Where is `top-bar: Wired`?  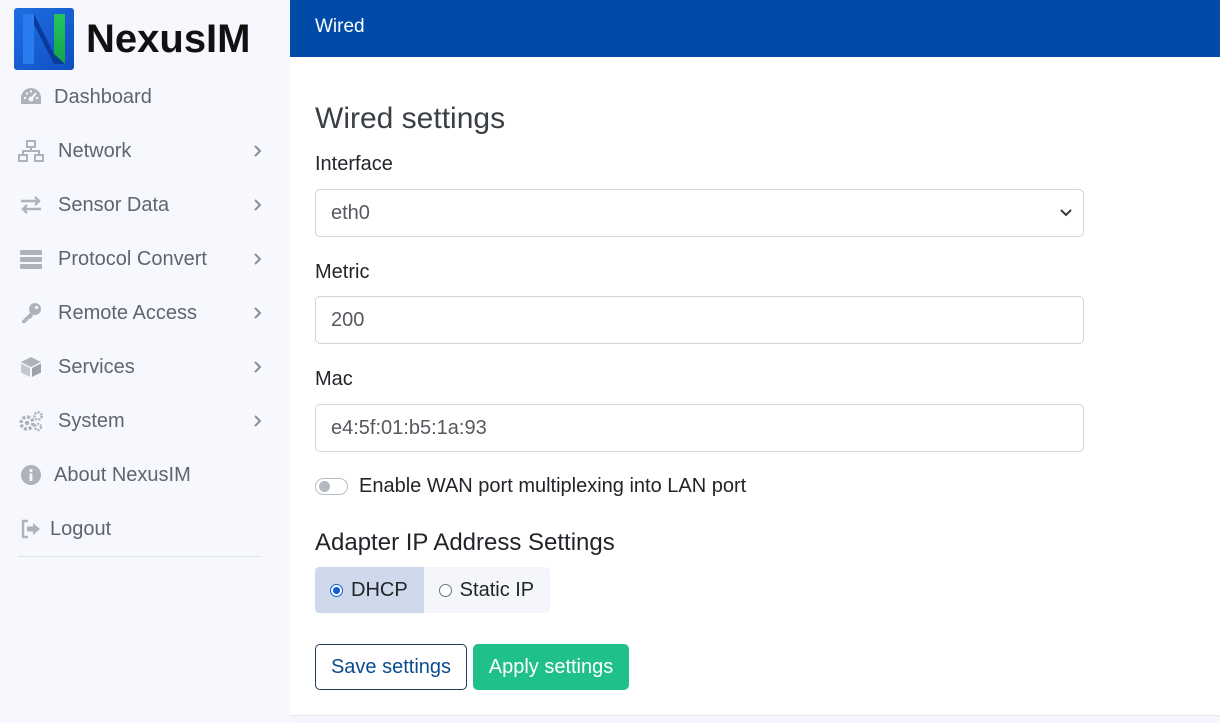
top-bar: Wired is located at coordinates (755, 28).